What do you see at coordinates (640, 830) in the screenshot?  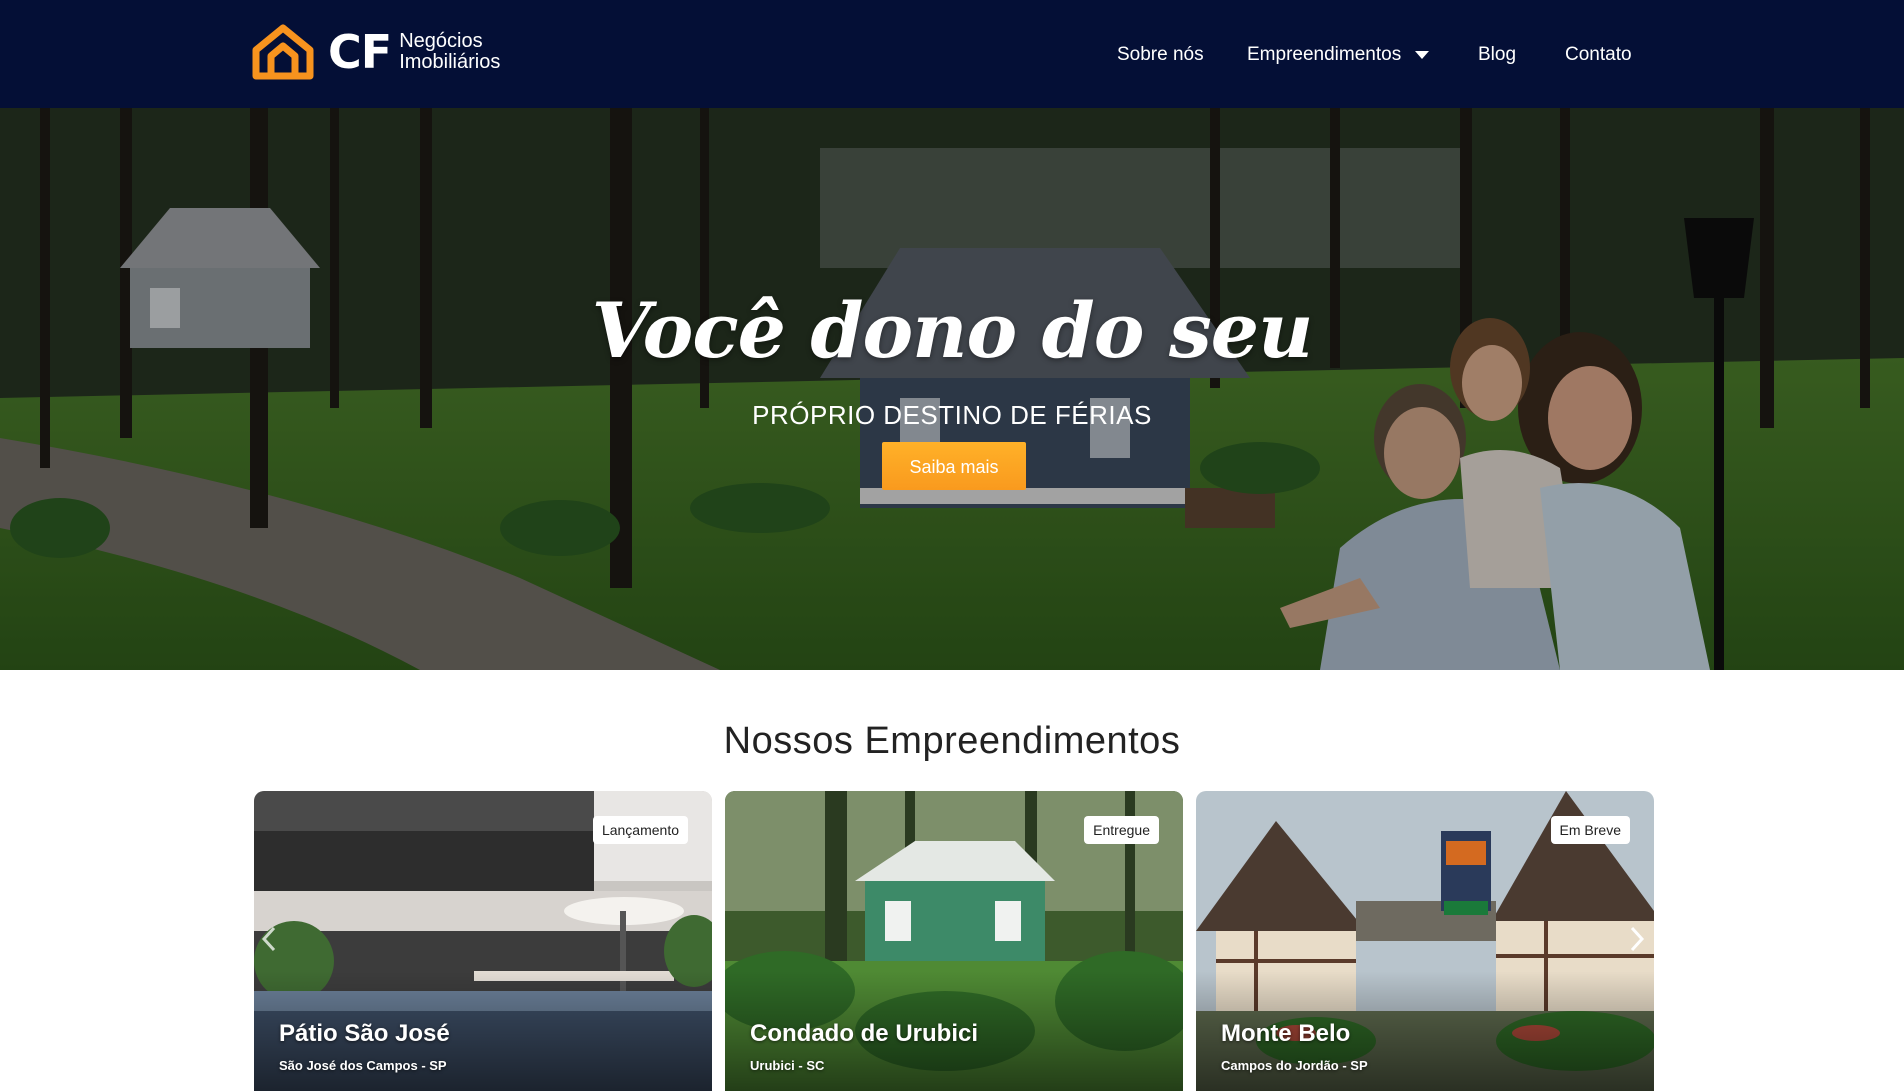 I see `status-badge: Lançamento` at bounding box center [640, 830].